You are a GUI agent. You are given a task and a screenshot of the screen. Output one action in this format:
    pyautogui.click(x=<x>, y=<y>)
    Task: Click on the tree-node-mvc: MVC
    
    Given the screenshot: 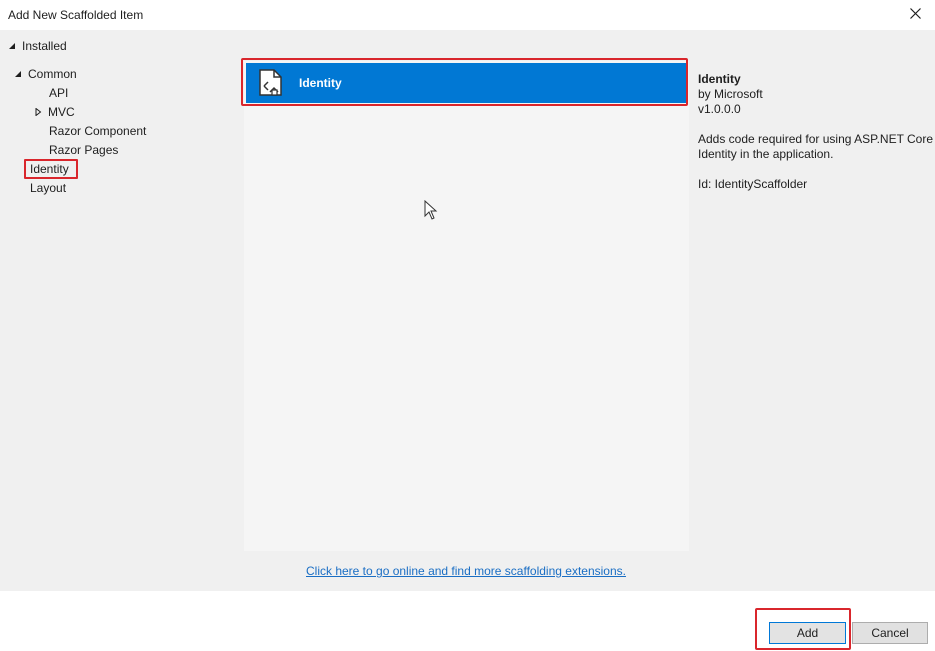 What is the action you would take?
    pyautogui.click(x=54, y=112)
    